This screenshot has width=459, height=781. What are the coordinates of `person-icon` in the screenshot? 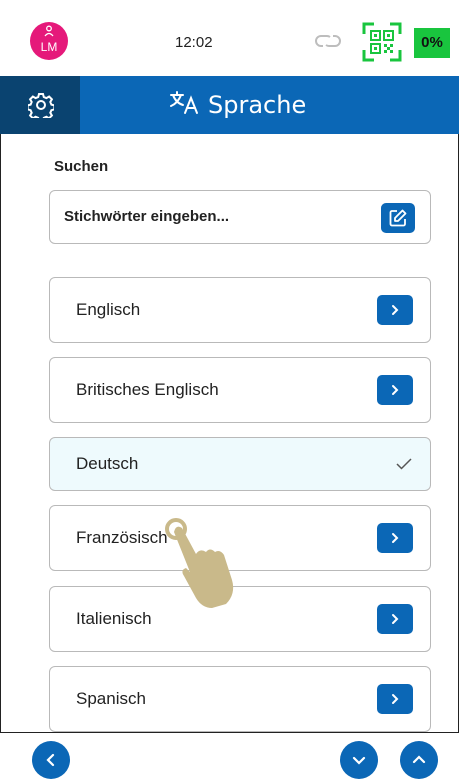 It's located at (49, 32).